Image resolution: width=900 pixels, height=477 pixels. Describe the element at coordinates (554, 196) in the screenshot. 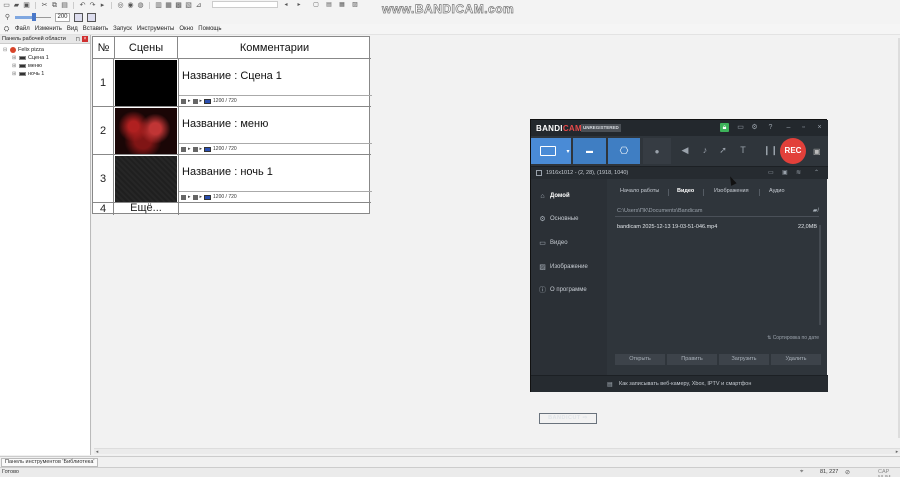

I see `sidebar-item-home: ⌂ Домой` at that location.